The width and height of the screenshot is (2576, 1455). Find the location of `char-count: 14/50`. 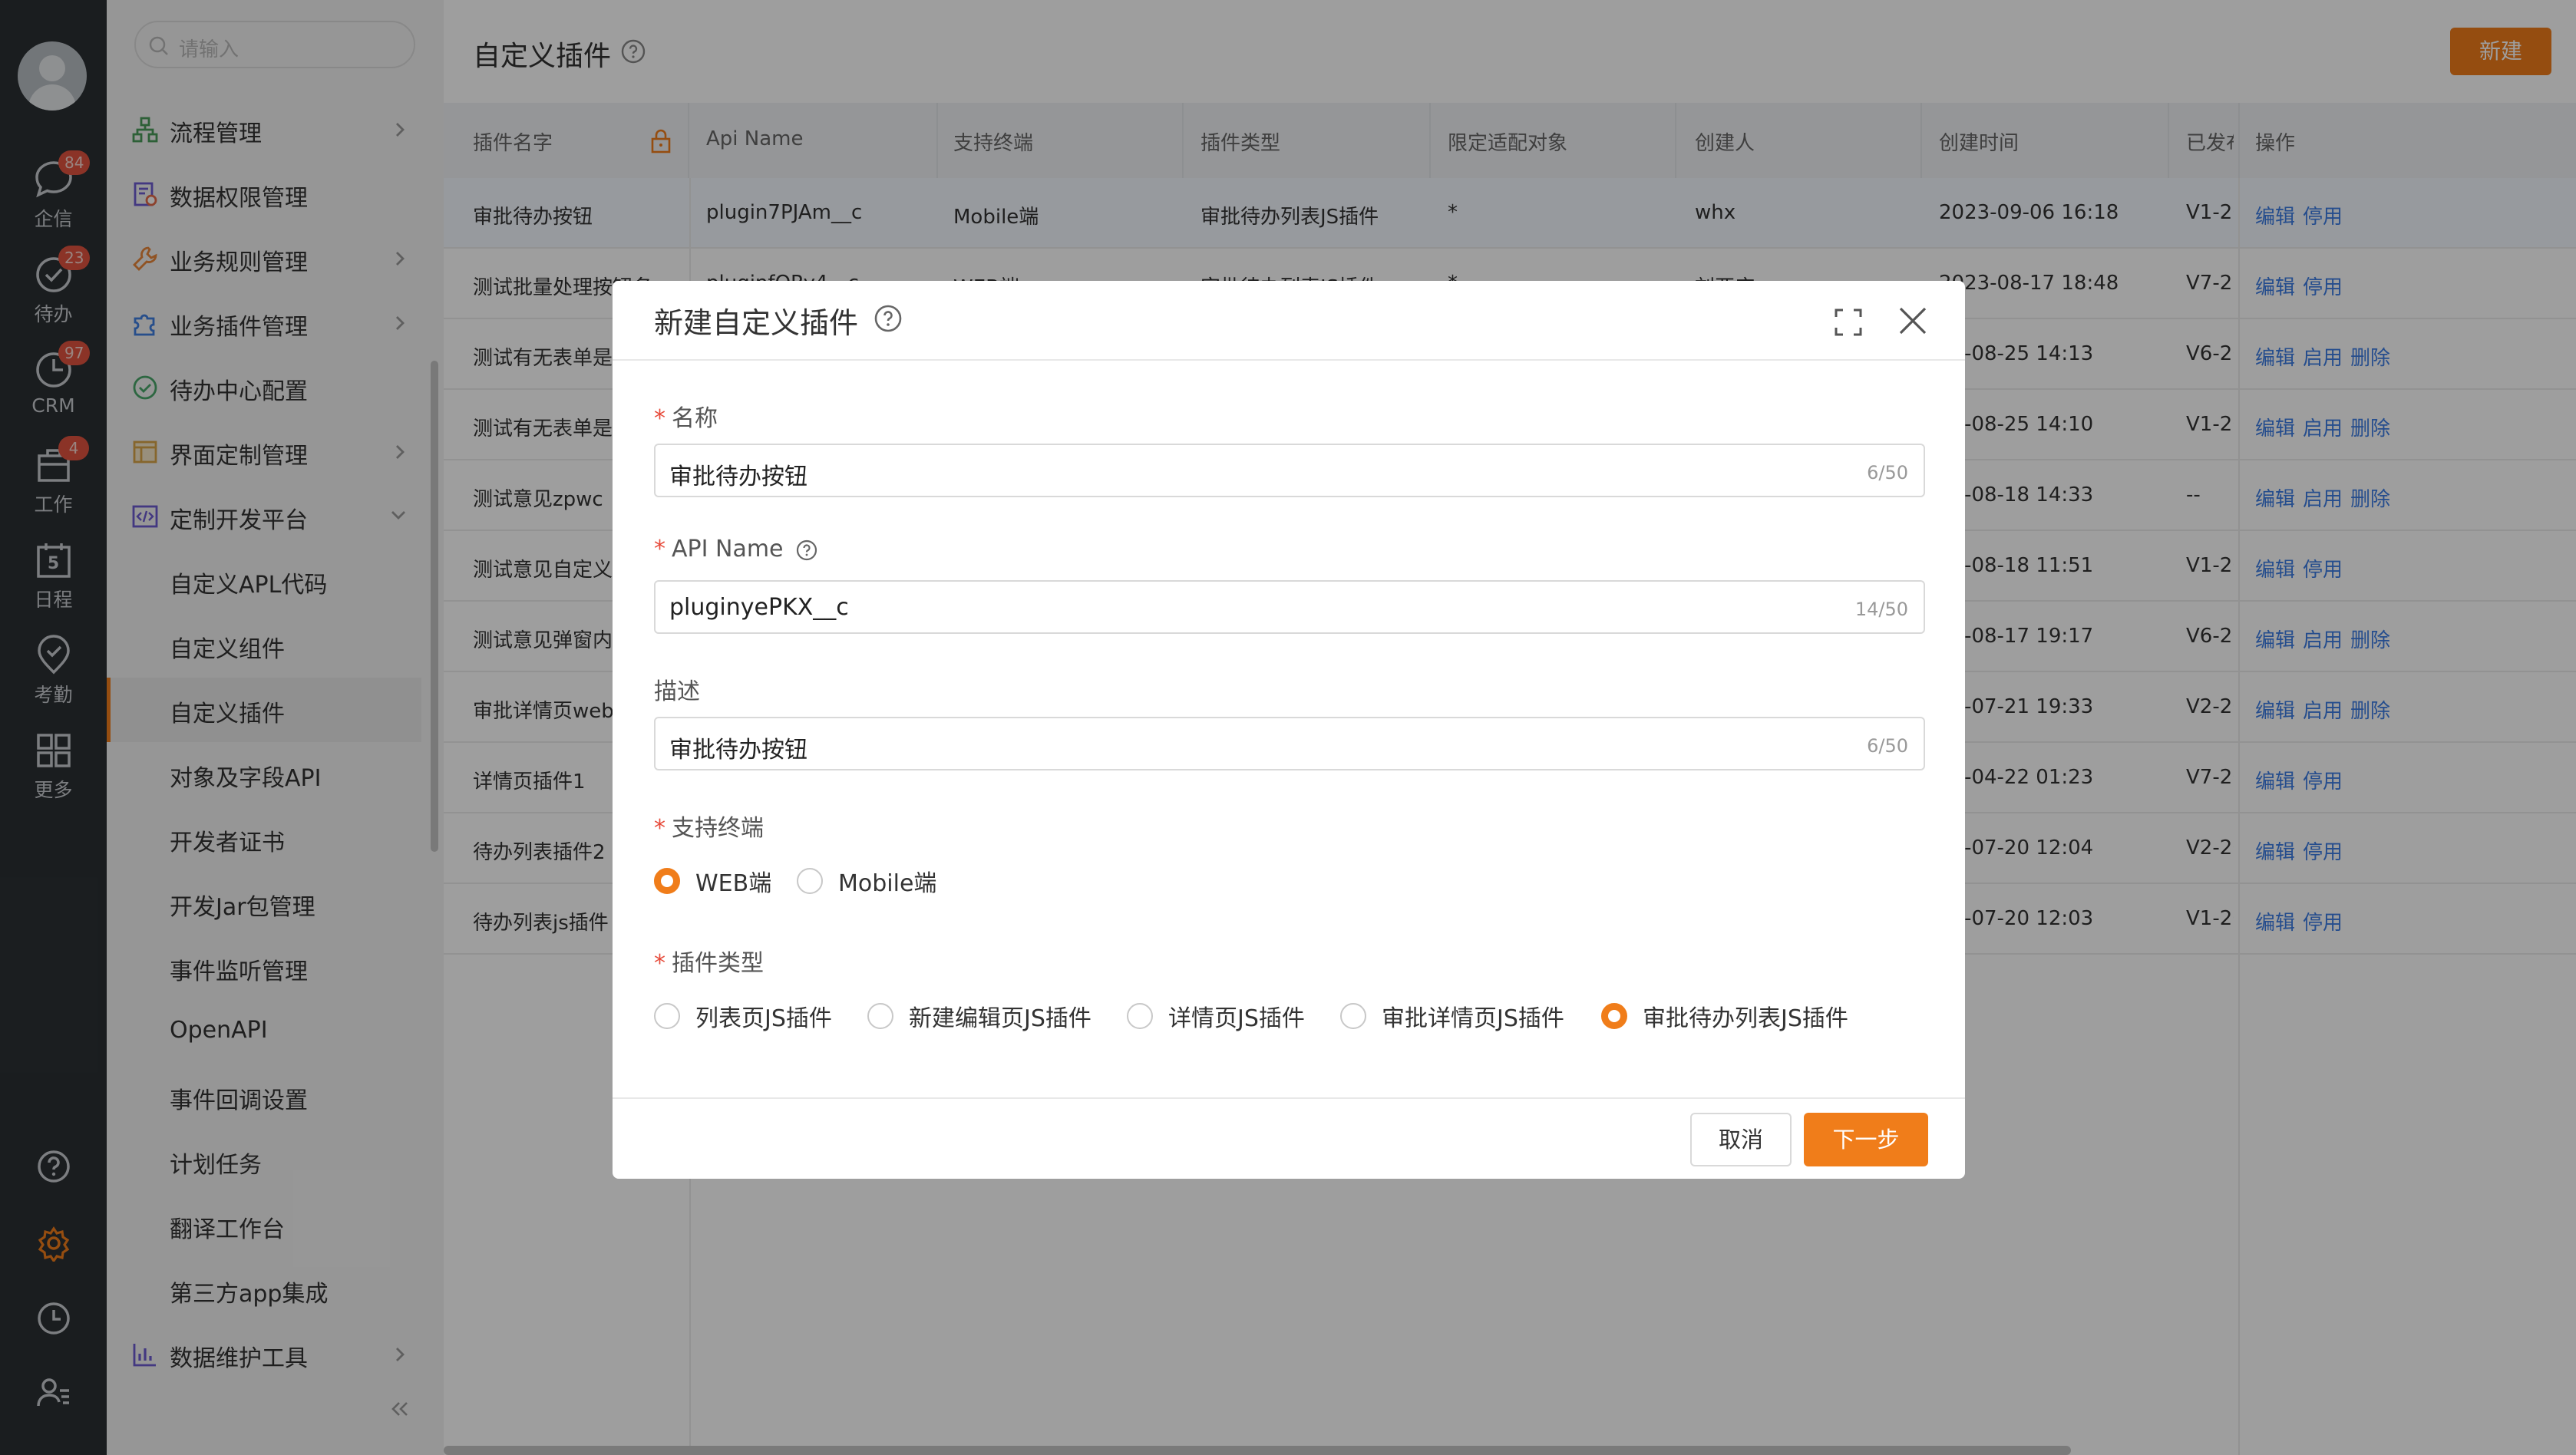

char-count: 14/50 is located at coordinates (1881, 609).